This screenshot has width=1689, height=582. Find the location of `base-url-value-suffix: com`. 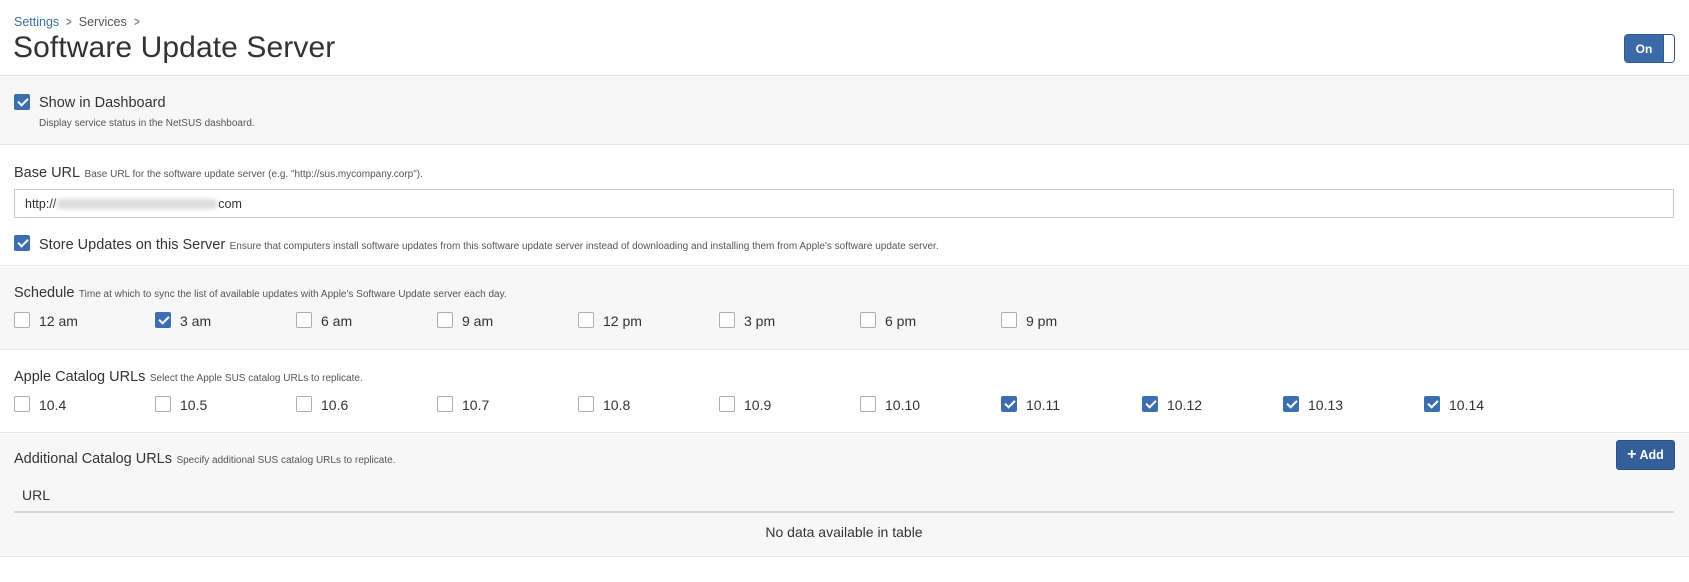

base-url-value-suffix: com is located at coordinates (230, 203).